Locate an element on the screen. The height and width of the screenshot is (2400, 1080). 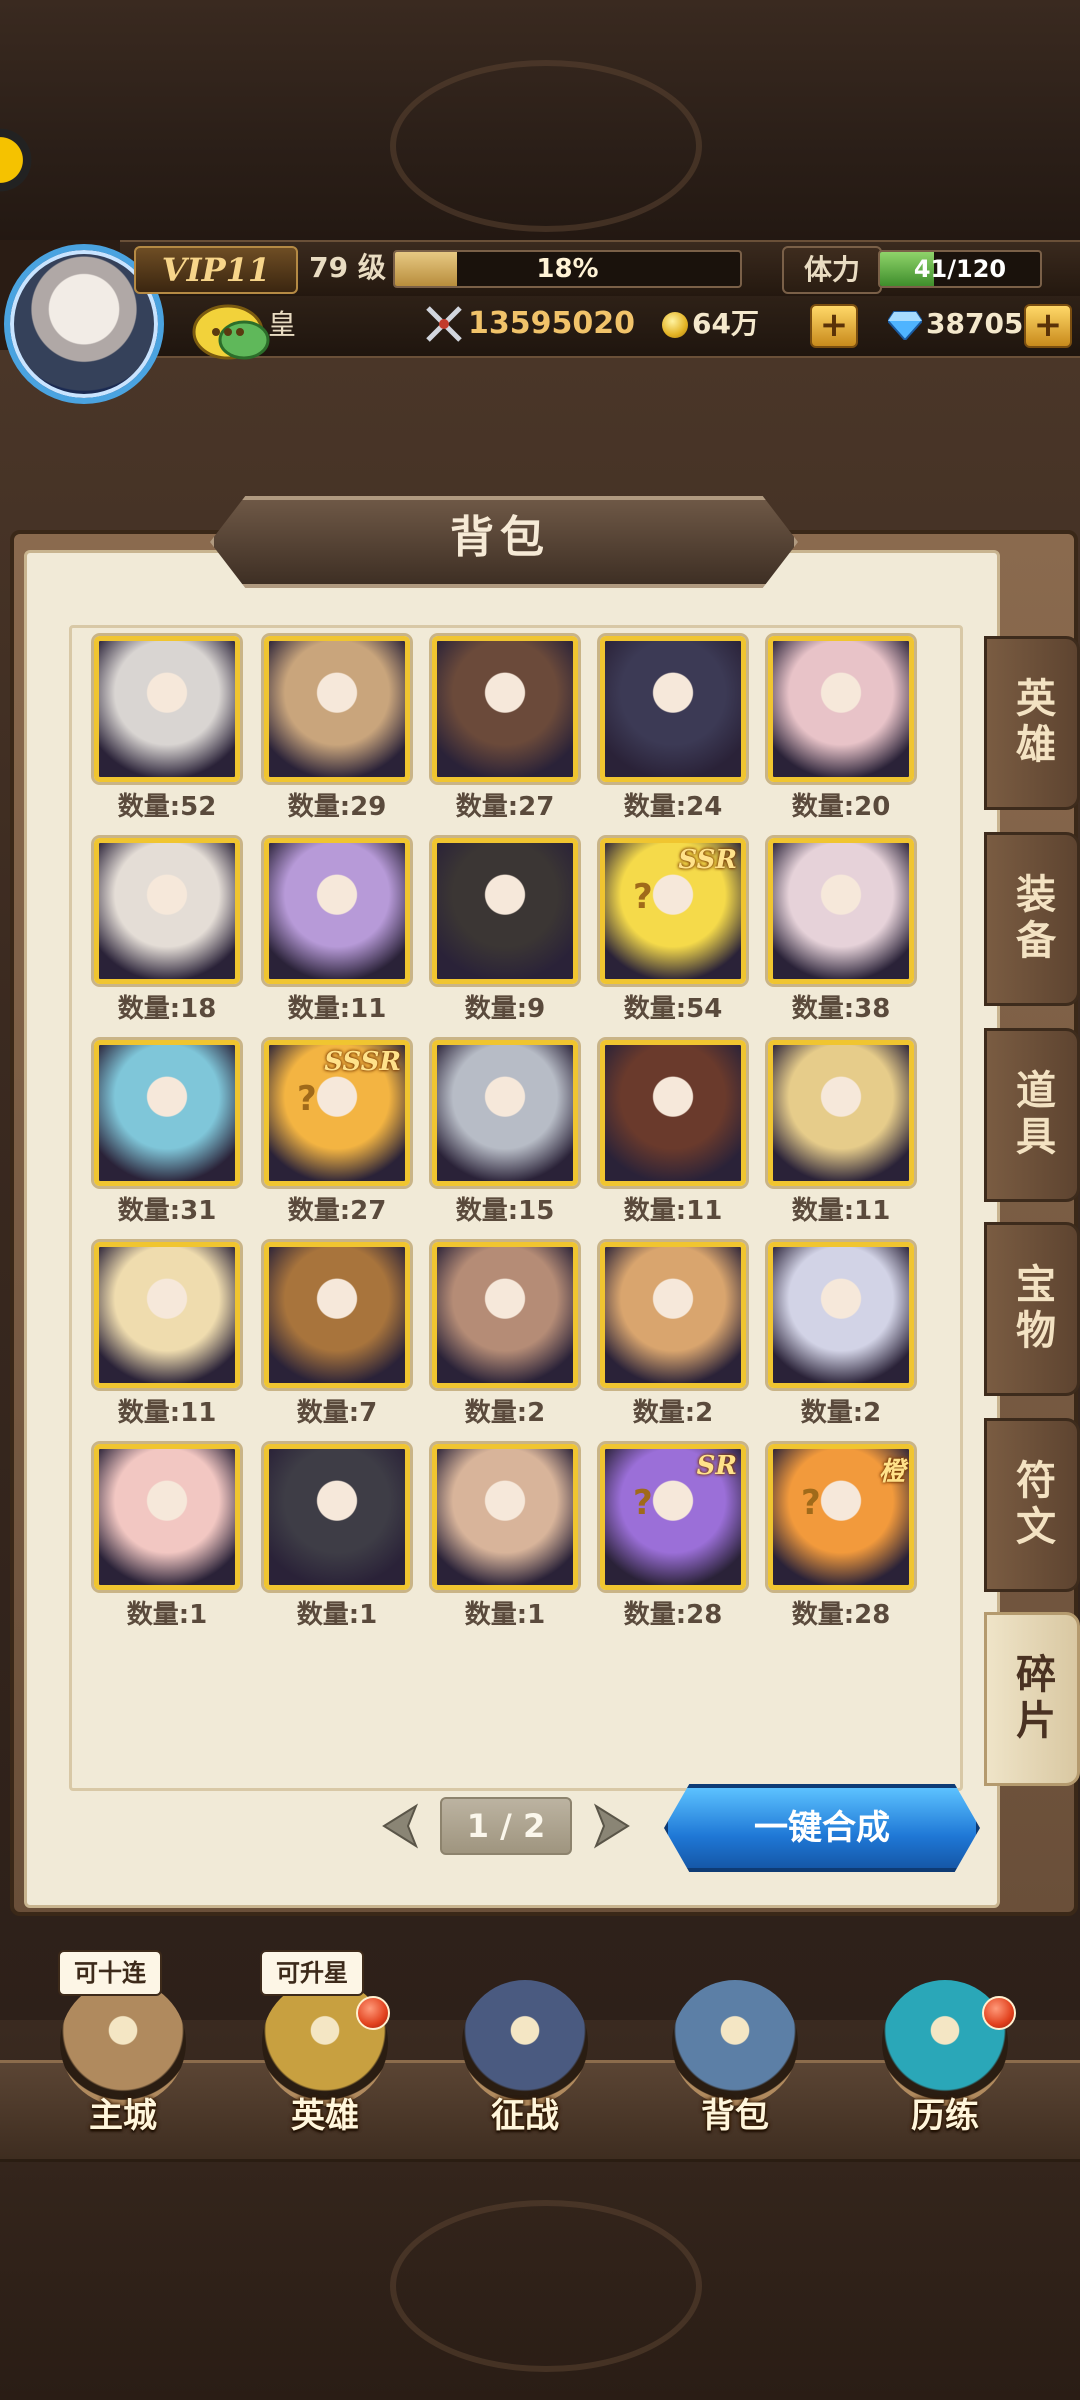
fragment-count: 数量:54 is located at coordinates (673, 1009).